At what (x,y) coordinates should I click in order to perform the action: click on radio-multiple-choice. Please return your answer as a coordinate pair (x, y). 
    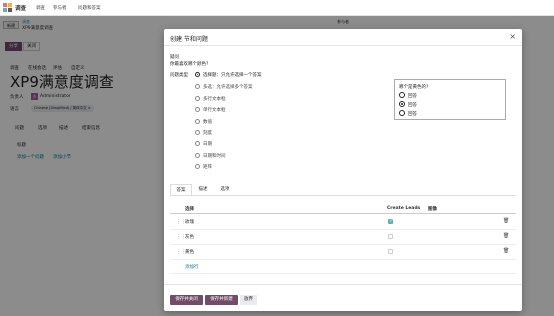
    Looking at the image, I should click on (197, 86).